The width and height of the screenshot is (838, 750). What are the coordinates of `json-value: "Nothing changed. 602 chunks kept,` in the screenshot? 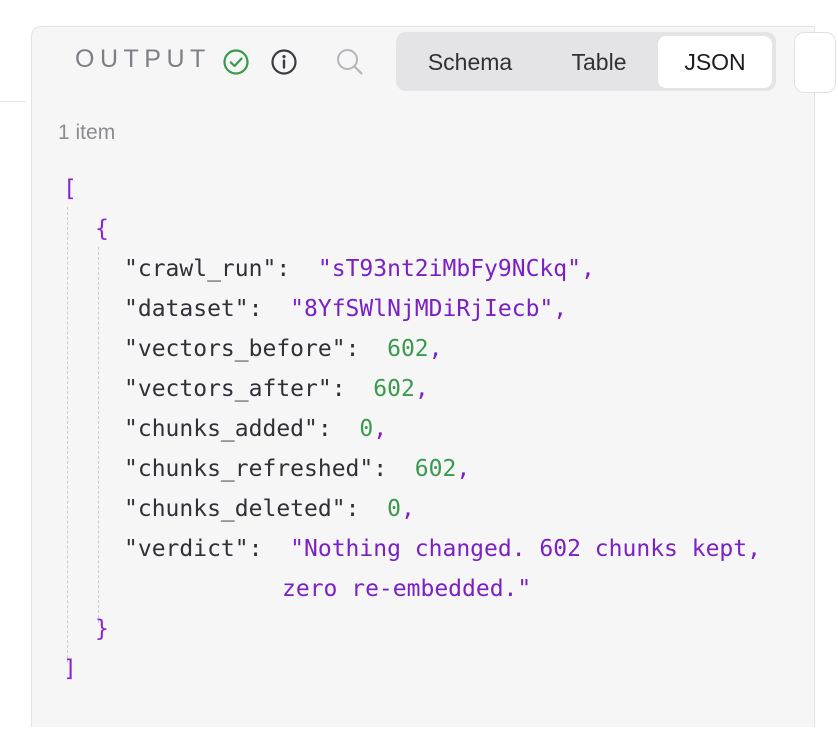 It's located at (525, 549).